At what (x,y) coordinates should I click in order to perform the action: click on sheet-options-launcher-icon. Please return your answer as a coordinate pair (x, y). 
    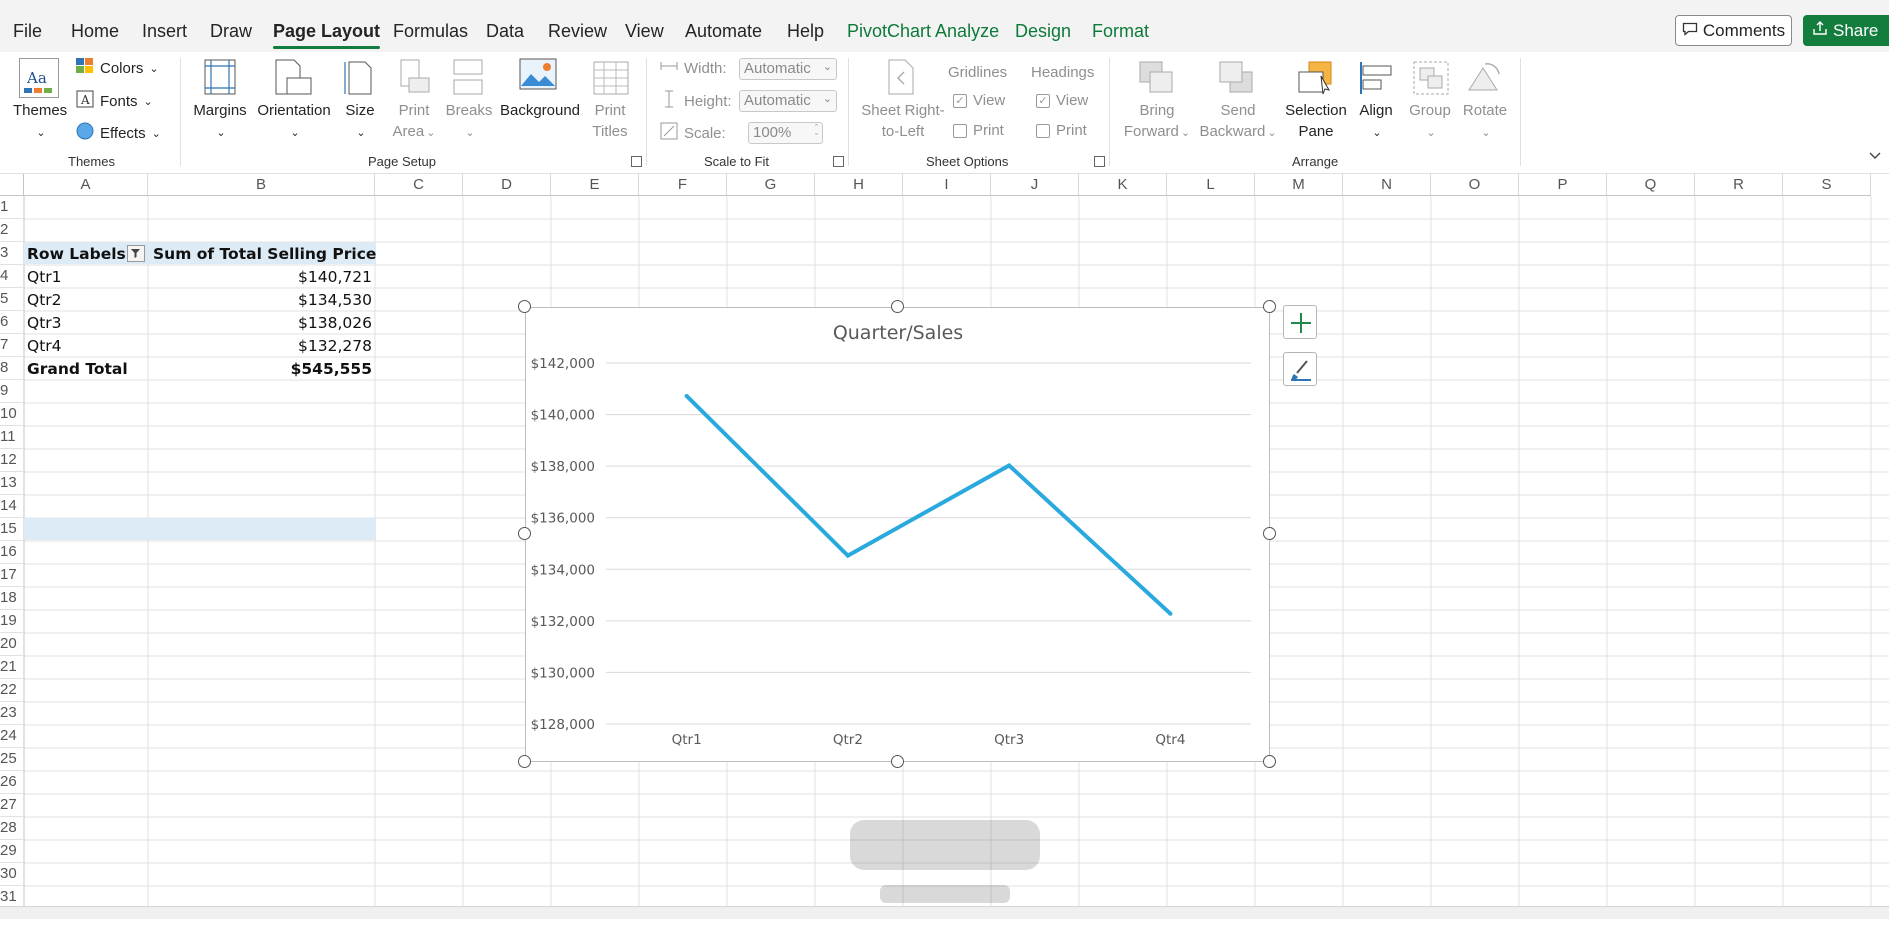
    Looking at the image, I should click on (1099, 161).